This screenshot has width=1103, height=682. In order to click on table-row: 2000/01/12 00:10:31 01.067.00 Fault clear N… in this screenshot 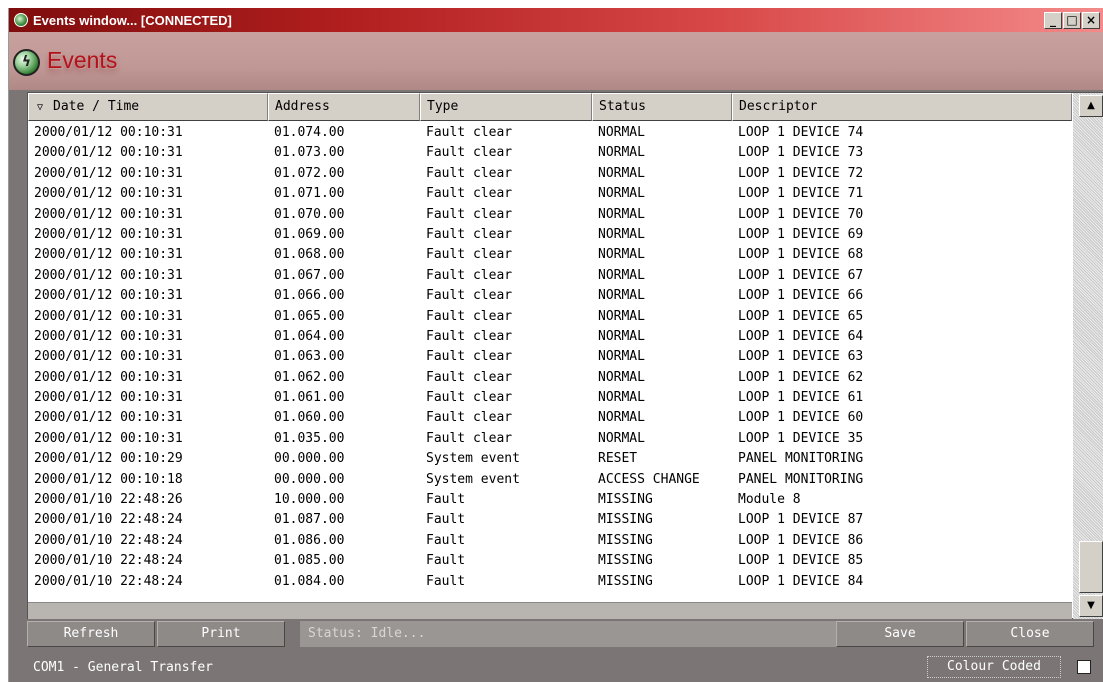, I will do `click(550, 276)`.